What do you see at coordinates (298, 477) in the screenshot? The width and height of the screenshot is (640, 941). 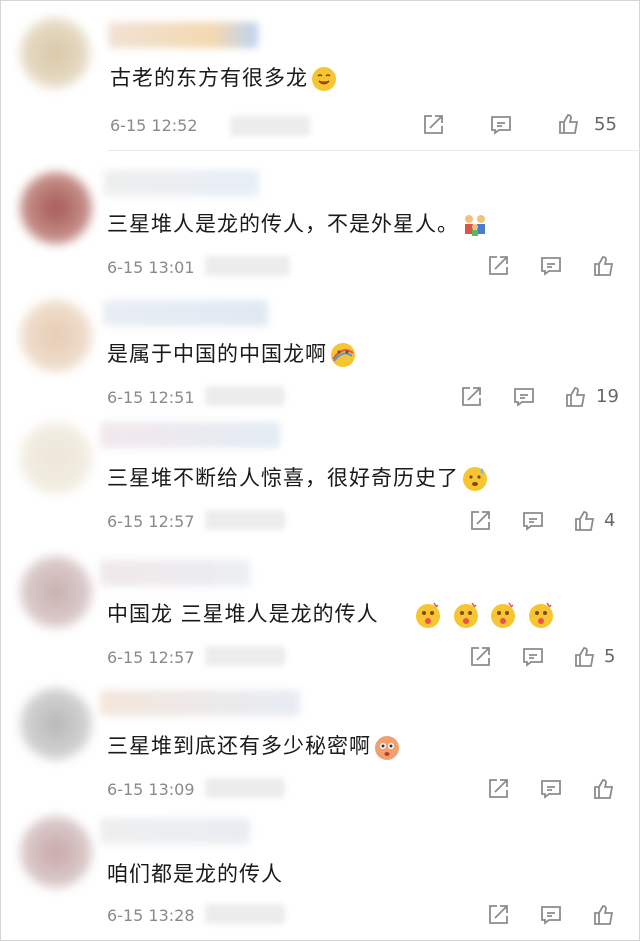 I see `comment-text: 三星堆不断给人惊喜，很好奇历史了` at bounding box center [298, 477].